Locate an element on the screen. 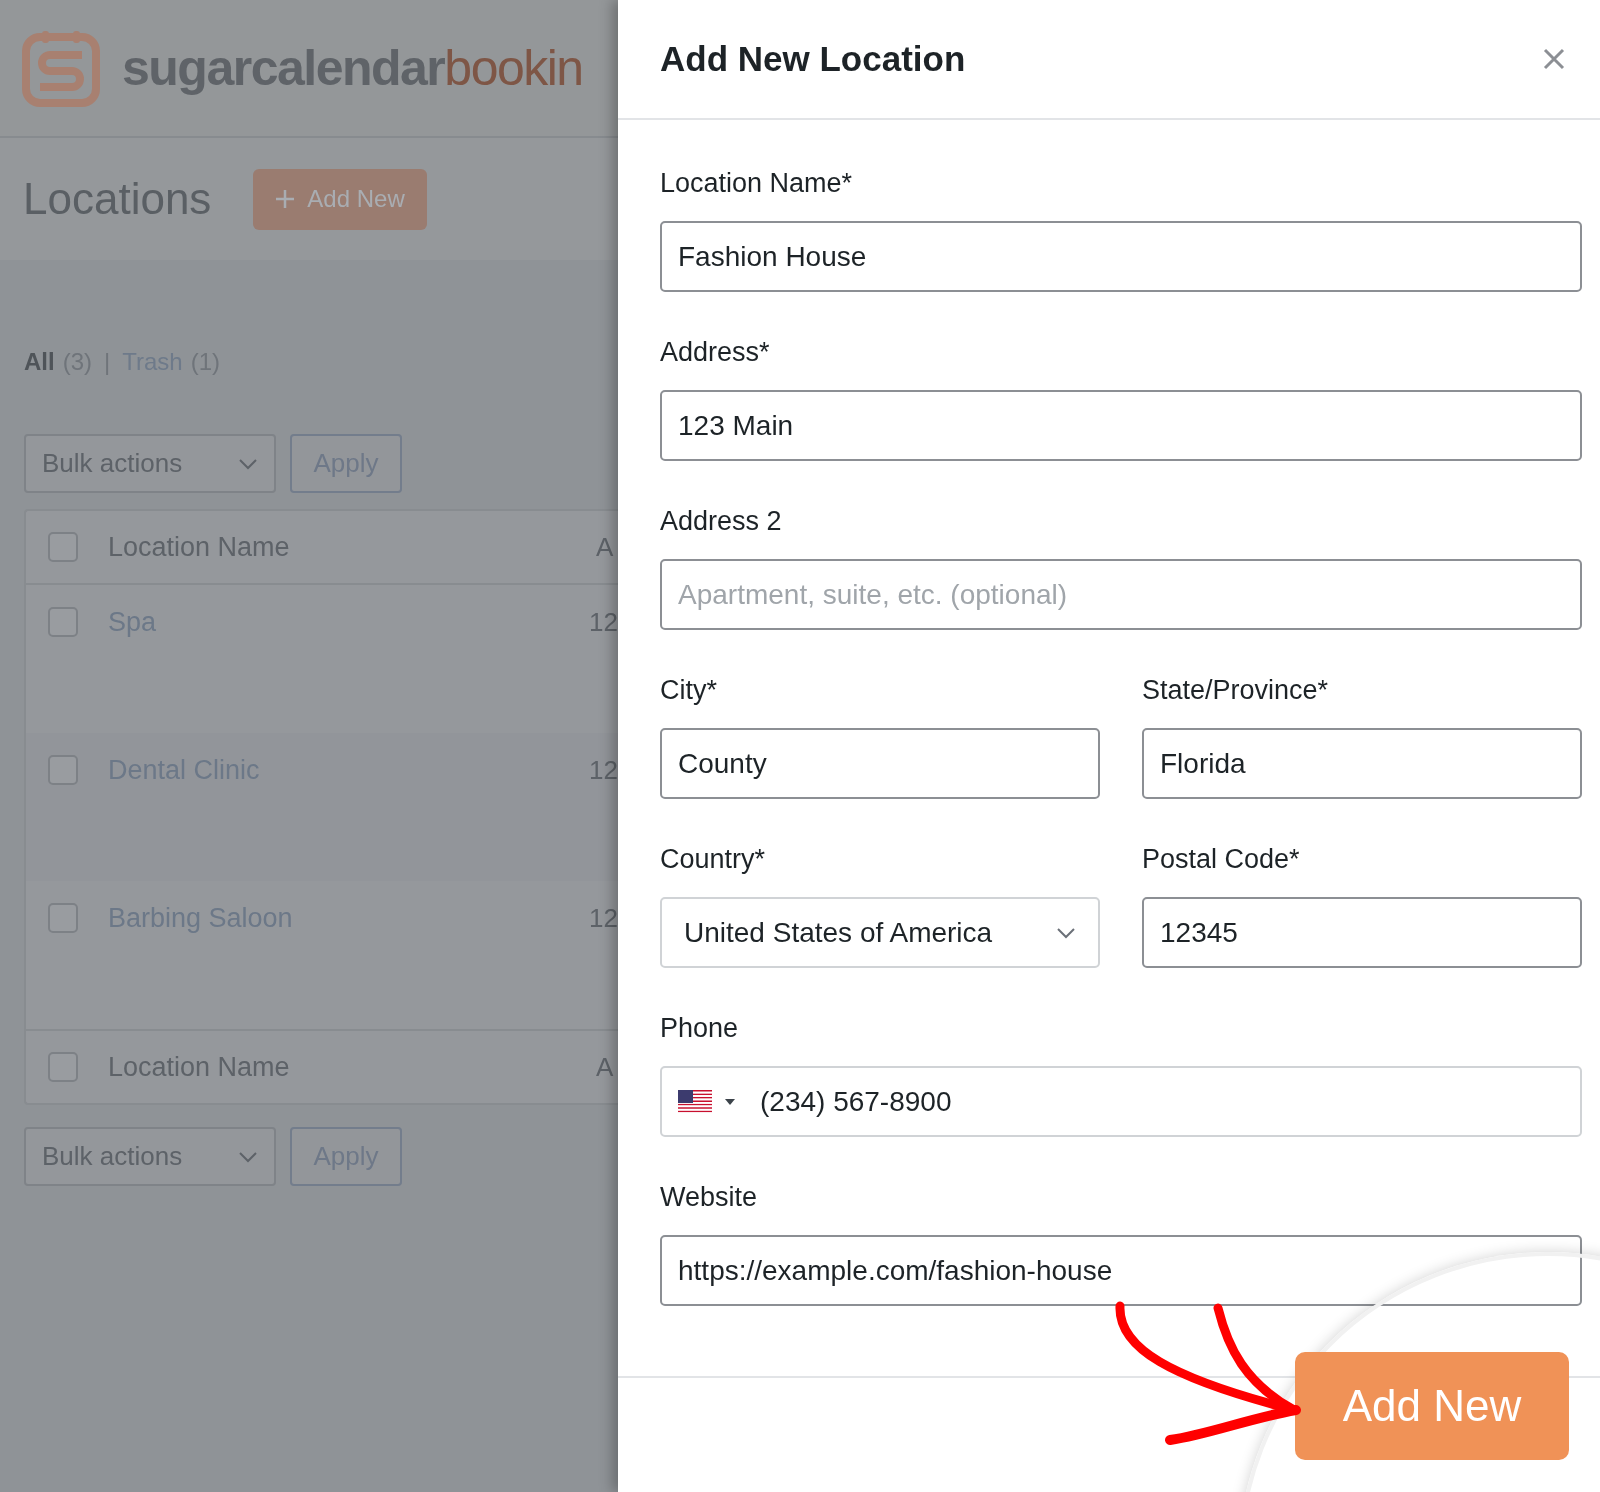 This screenshot has width=1600, height=1492. calendar-logo-icon is located at coordinates (61, 68).